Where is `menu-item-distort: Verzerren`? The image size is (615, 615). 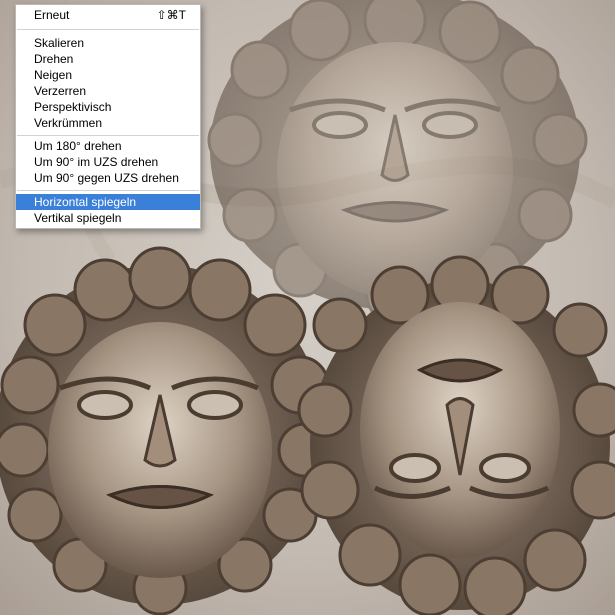 menu-item-distort: Verzerren is located at coordinates (108, 91).